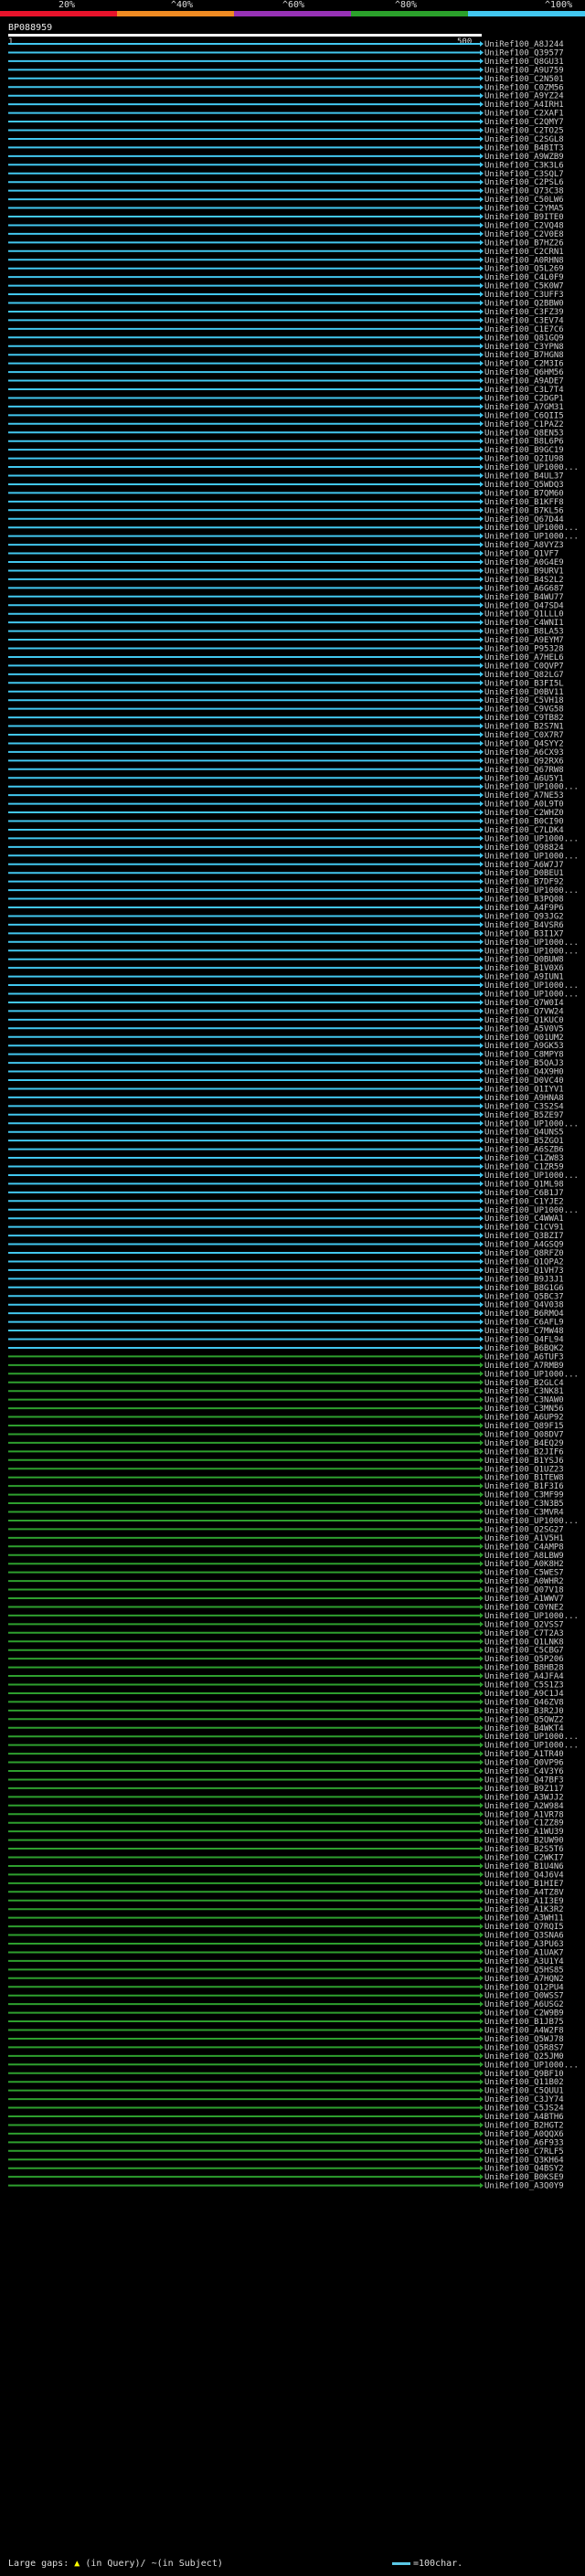 The image size is (585, 2576). What do you see at coordinates (286, 1469) in the screenshot?
I see `hit-row: UniRef100_Q1UZ23` at bounding box center [286, 1469].